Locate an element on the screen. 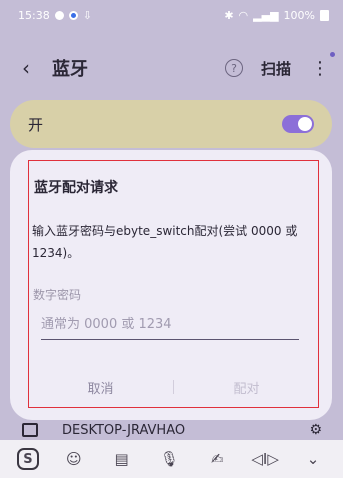 Image resolution: width=343 pixels, height=478 pixels. paired-device-row: DESKTOP-JRAVHAO ⚙ is located at coordinates (172, 430).